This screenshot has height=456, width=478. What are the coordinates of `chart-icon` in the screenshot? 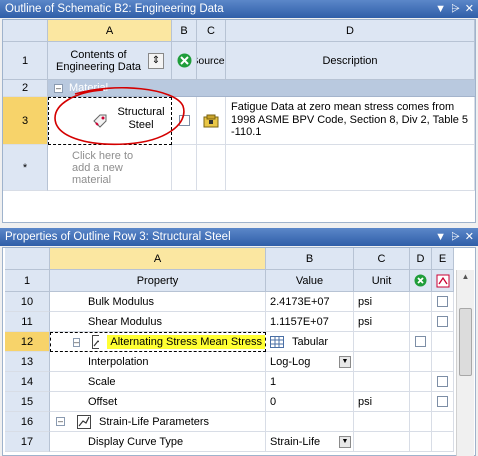 It's located at (96, 342).